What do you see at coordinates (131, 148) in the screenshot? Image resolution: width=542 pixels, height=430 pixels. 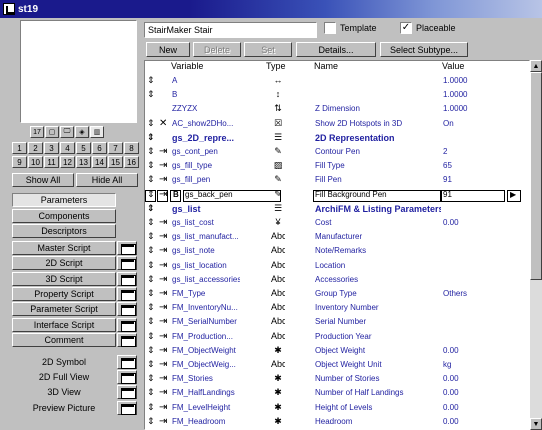 I see `pen-number-button: 8` at bounding box center [131, 148].